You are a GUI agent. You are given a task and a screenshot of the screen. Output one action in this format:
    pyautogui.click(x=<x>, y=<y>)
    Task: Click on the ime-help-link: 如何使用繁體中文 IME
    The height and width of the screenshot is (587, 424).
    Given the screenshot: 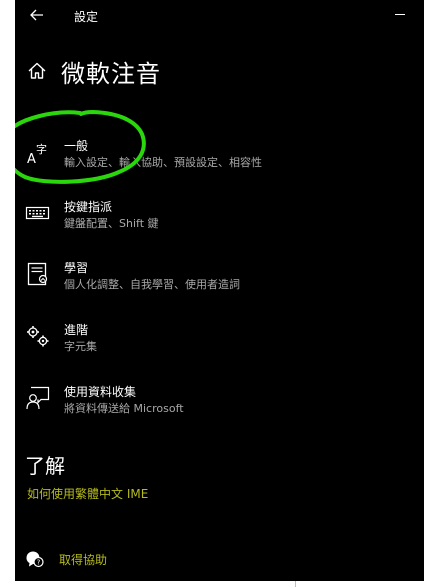 What is the action you would take?
    pyautogui.click(x=87, y=493)
    